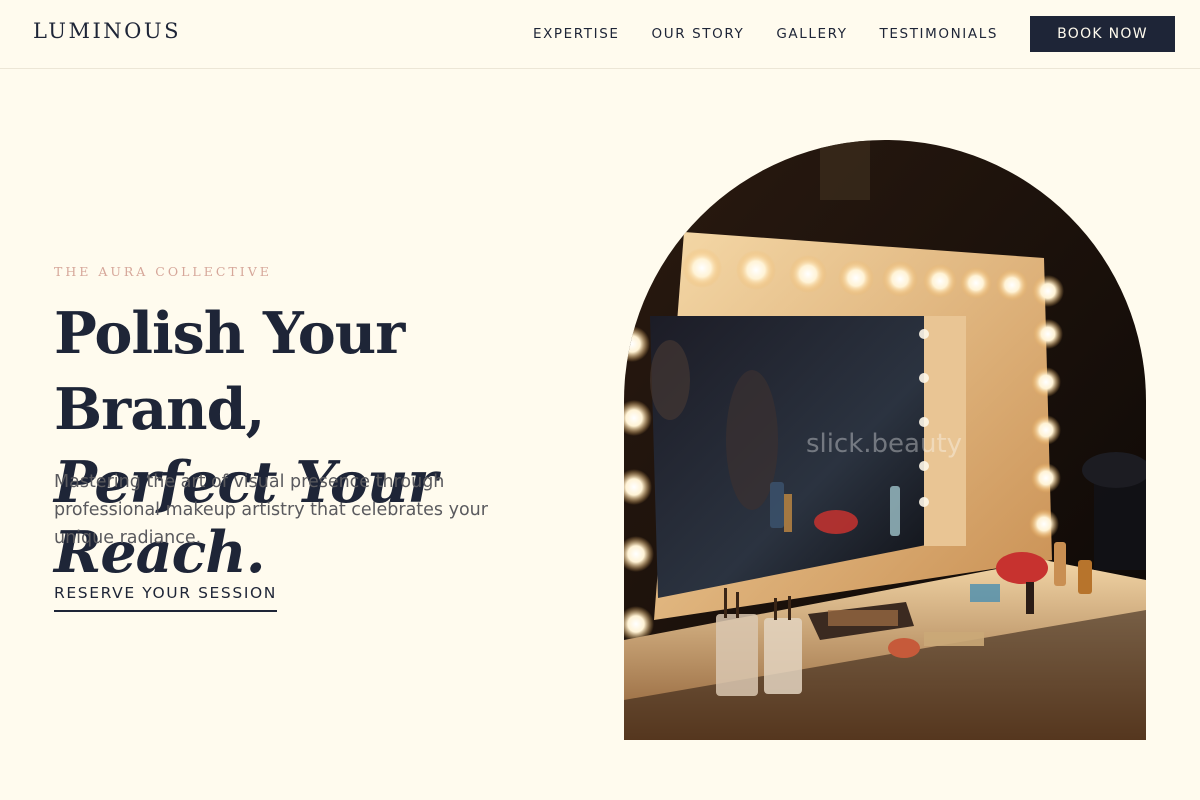 The height and width of the screenshot is (800, 1200). What do you see at coordinates (165, 598) in the screenshot?
I see `reserve-session-link: RESERVE YOUR SESSION` at bounding box center [165, 598].